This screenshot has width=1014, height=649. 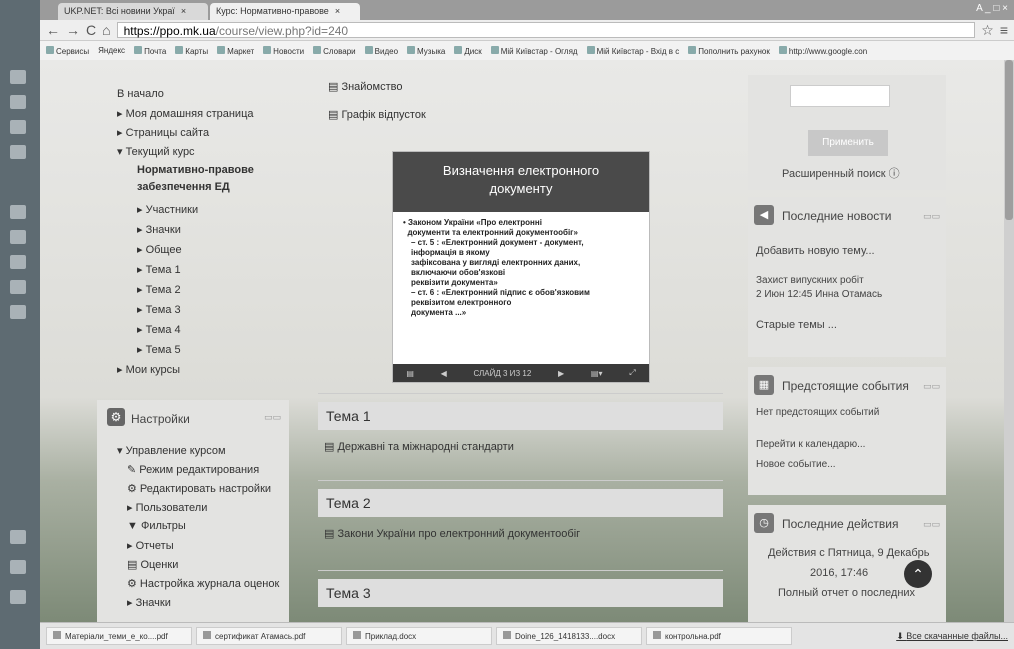 What do you see at coordinates (632, 50) in the screenshot?
I see `bookmark-item: Мій Київстар - Вхід в с` at bounding box center [632, 50].